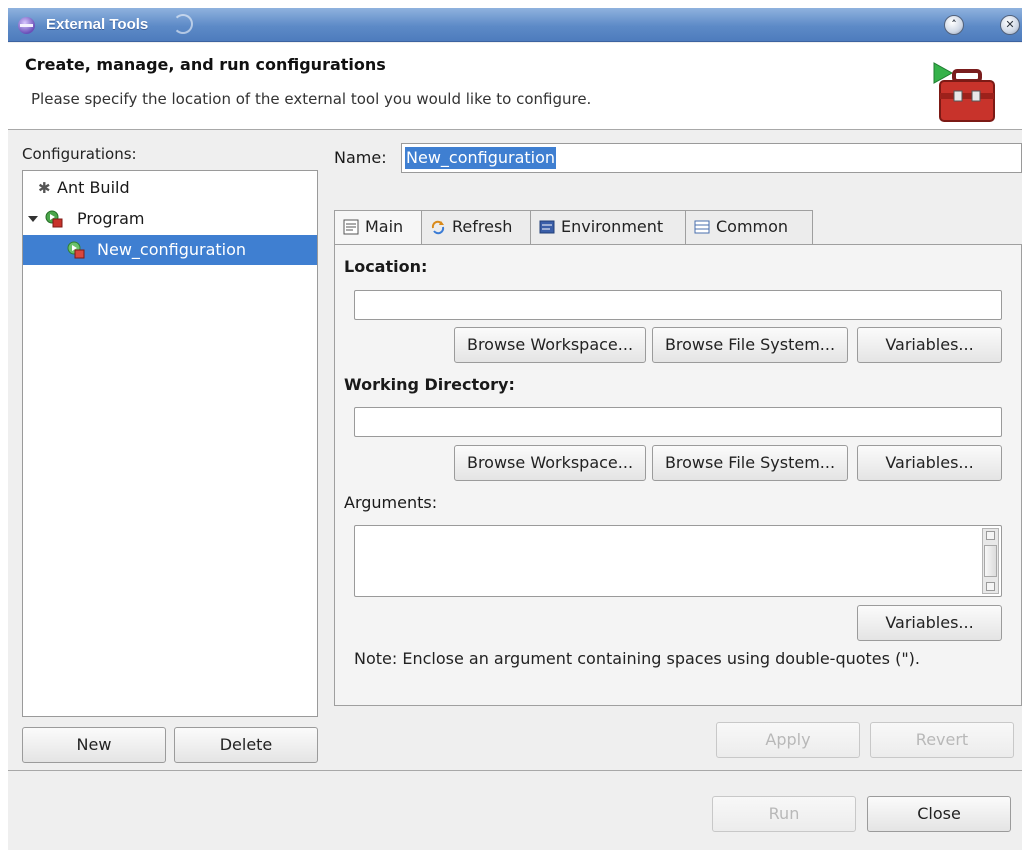 The width and height of the screenshot is (1022, 850). I want to click on toolbox-icon, so click(964, 92).